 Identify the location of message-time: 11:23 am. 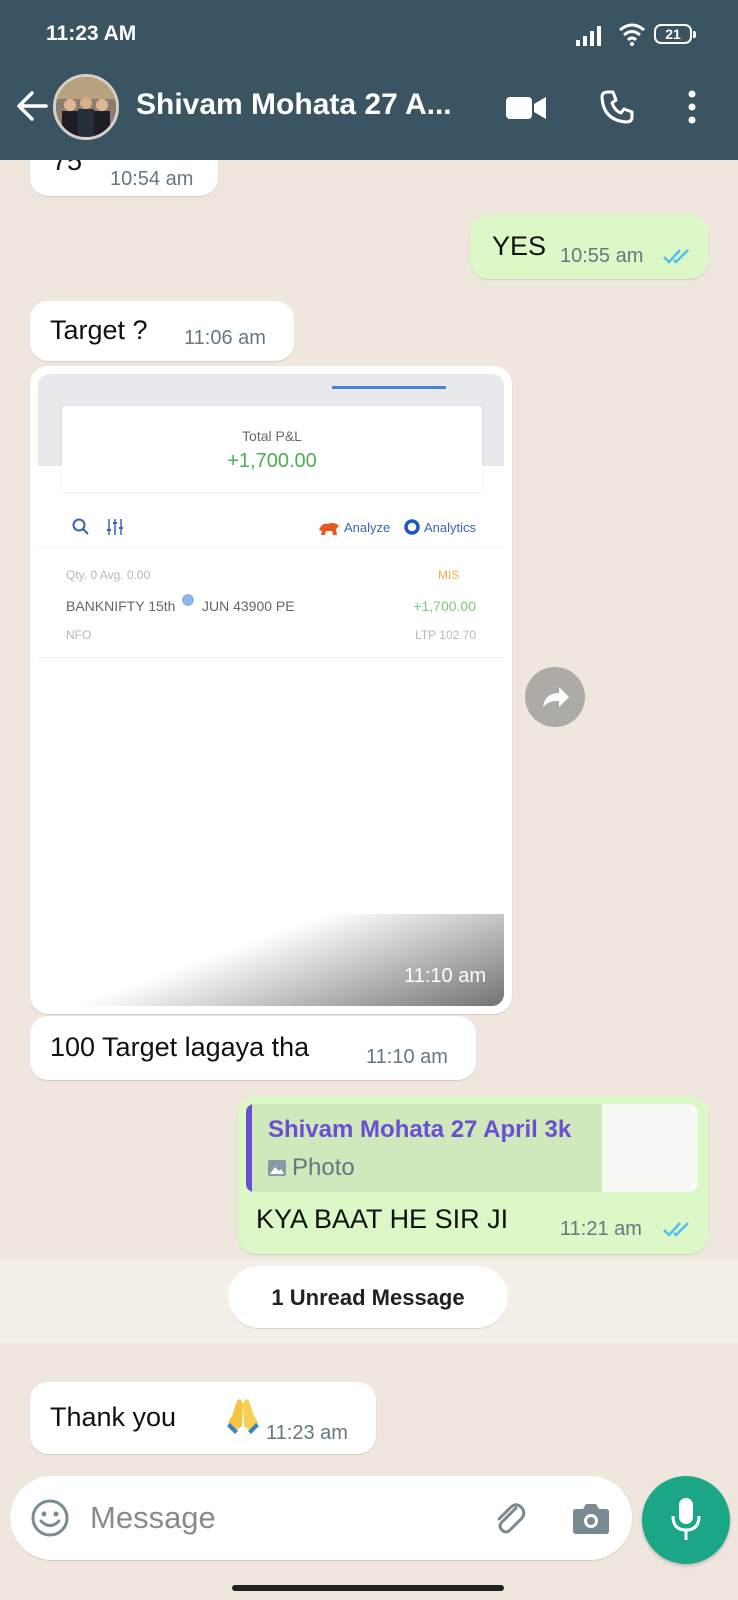
(307, 1433).